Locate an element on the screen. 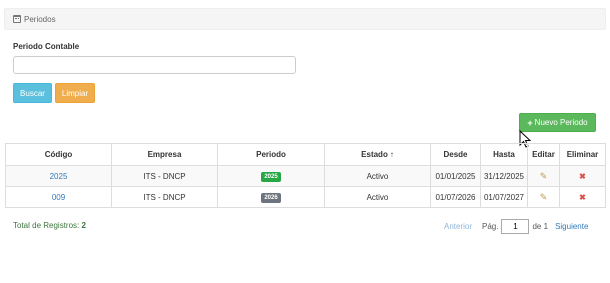  page-number-input is located at coordinates (515, 226).